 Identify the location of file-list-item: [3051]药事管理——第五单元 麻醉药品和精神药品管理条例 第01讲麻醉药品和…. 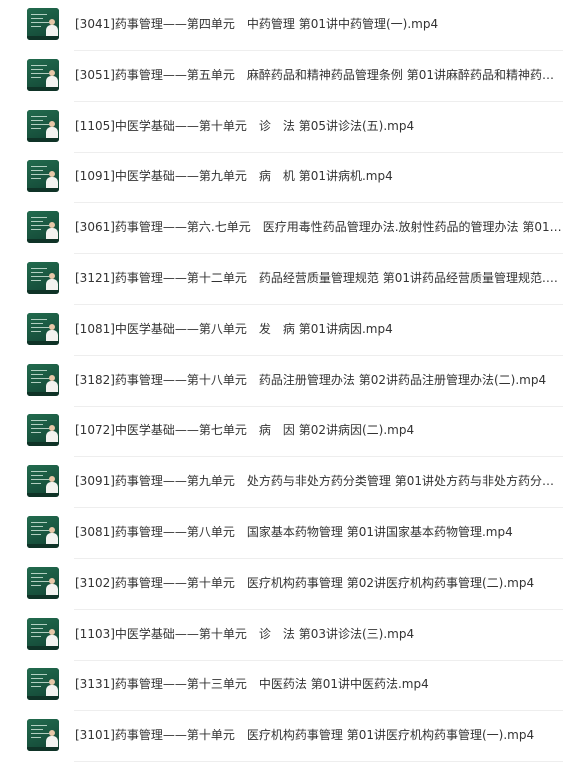
(284, 76).